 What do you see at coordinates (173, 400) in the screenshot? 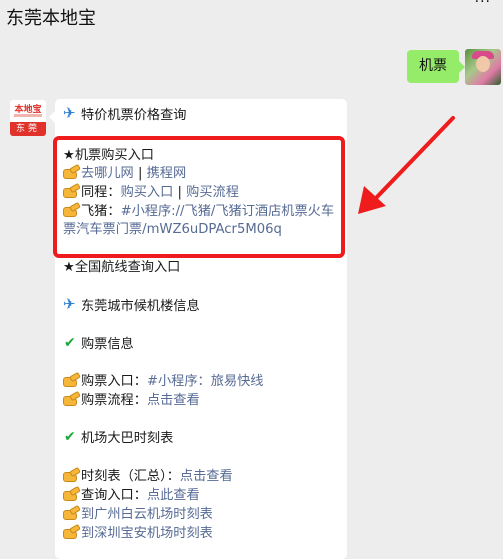
I see `ticket-flow-link: 点击查看` at bounding box center [173, 400].